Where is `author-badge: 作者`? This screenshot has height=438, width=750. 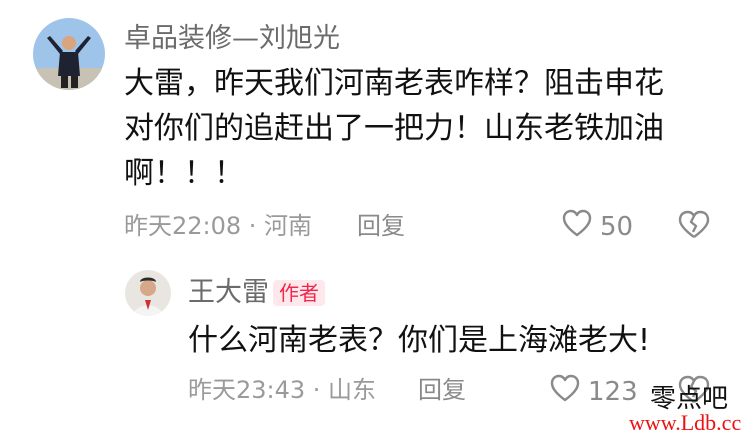
author-badge: 作者 is located at coordinates (299, 293).